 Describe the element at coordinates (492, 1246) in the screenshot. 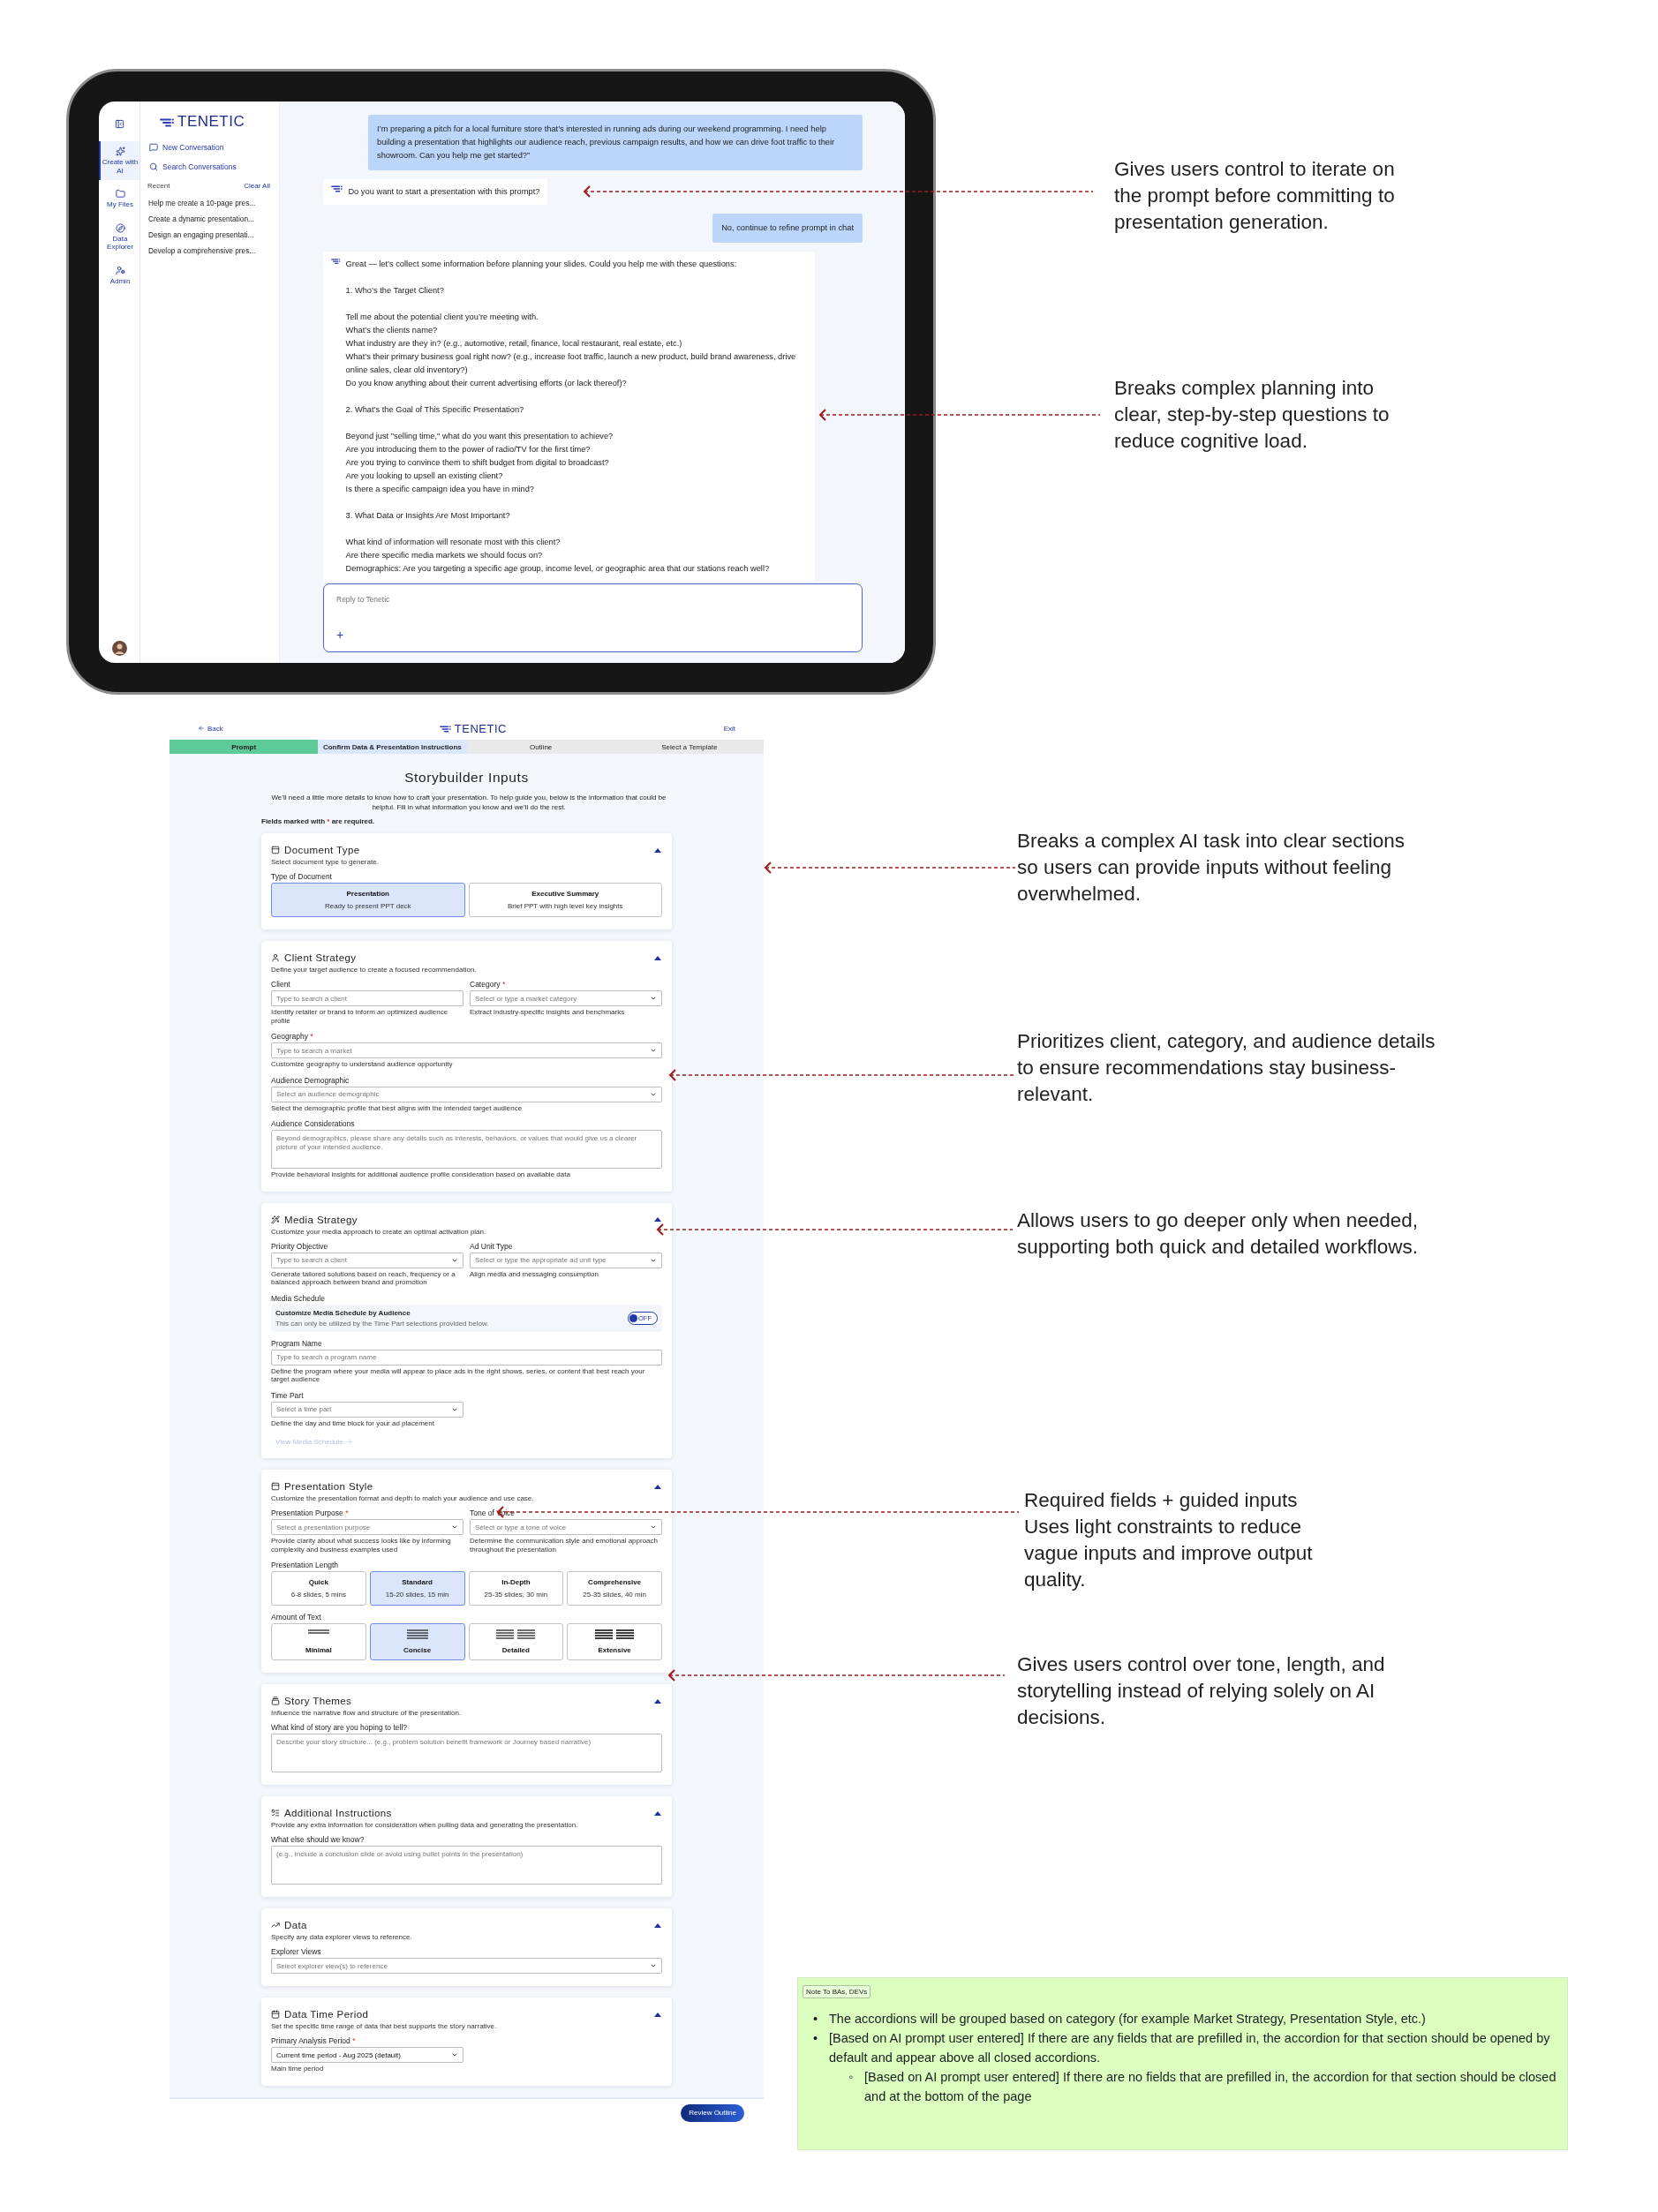

I see `field-label: Ad Unit Type` at that location.